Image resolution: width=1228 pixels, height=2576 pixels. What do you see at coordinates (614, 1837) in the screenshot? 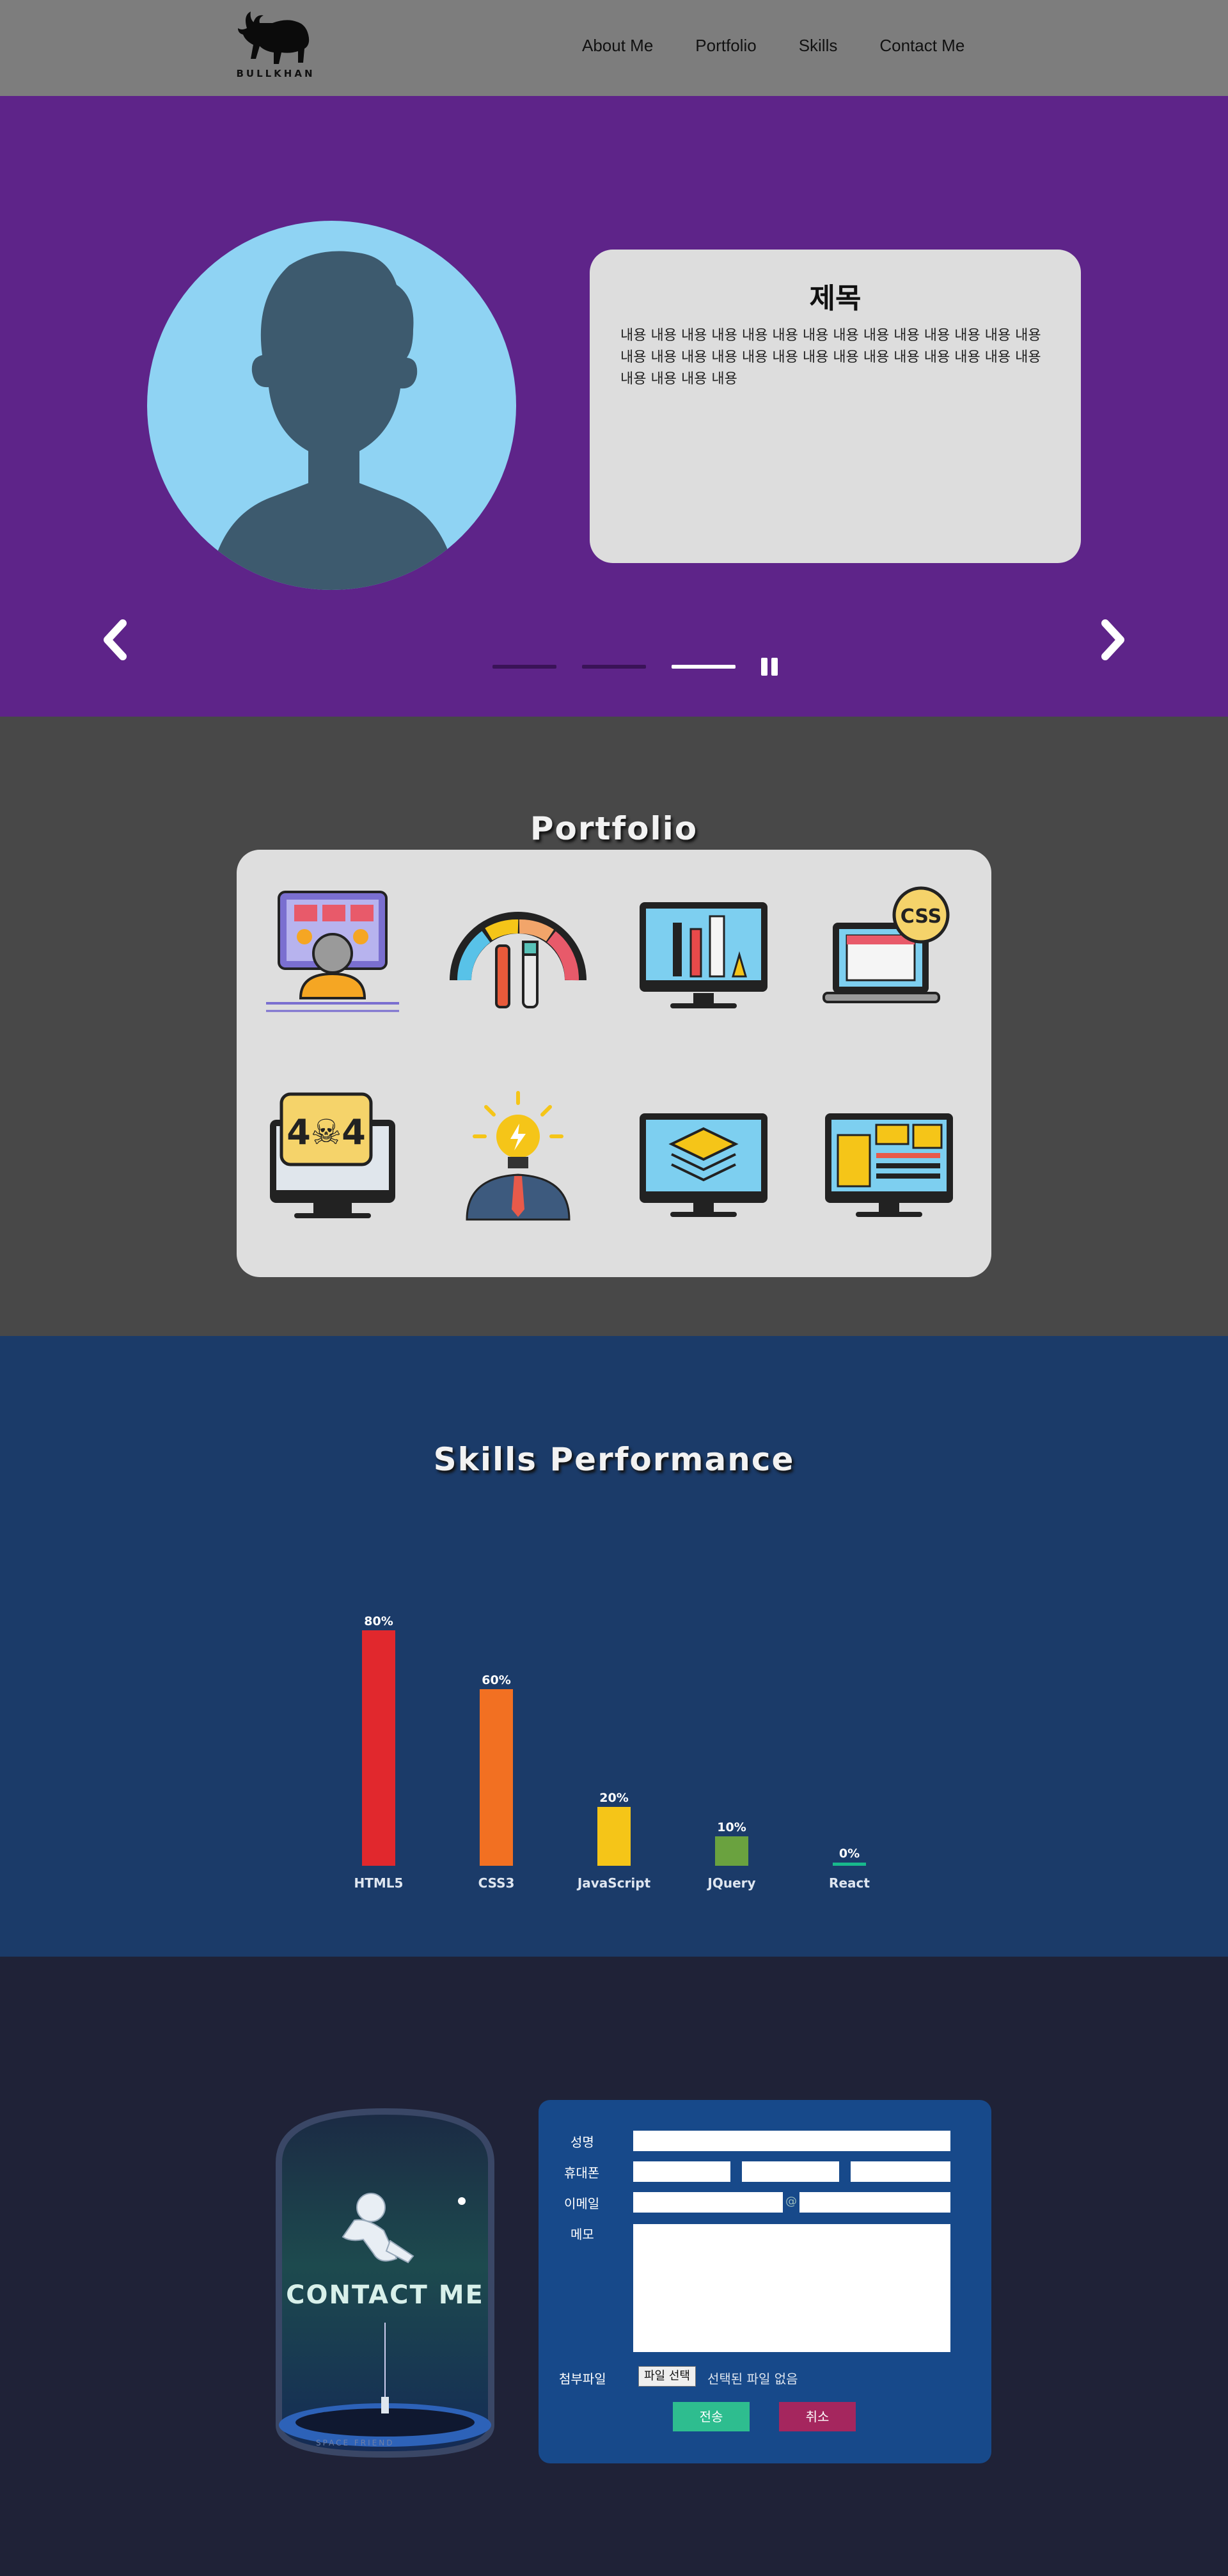
I see `bar-javascript` at bounding box center [614, 1837].